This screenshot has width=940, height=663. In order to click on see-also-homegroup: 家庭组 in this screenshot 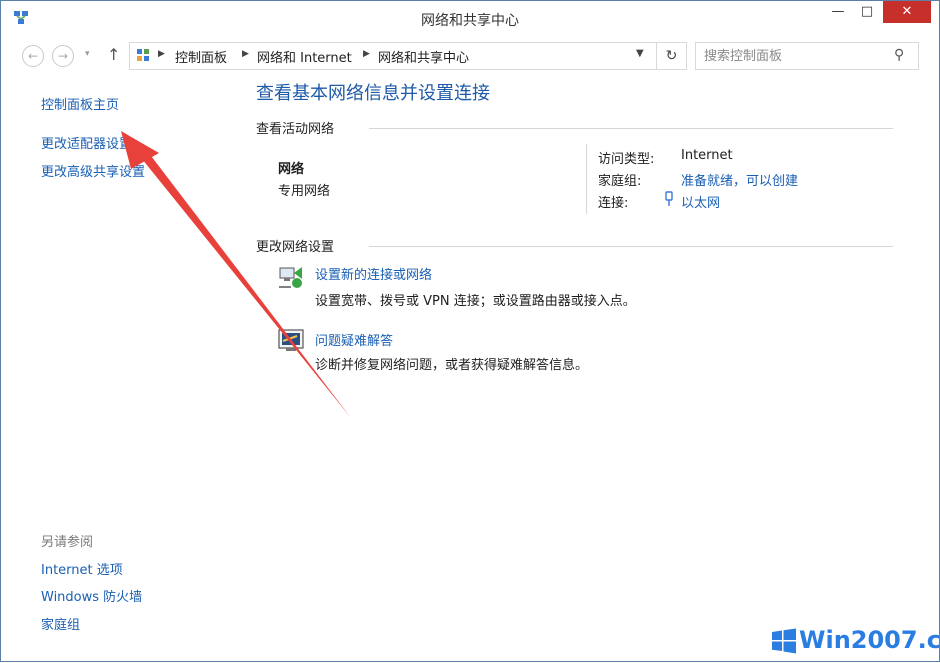, I will do `click(60, 623)`.